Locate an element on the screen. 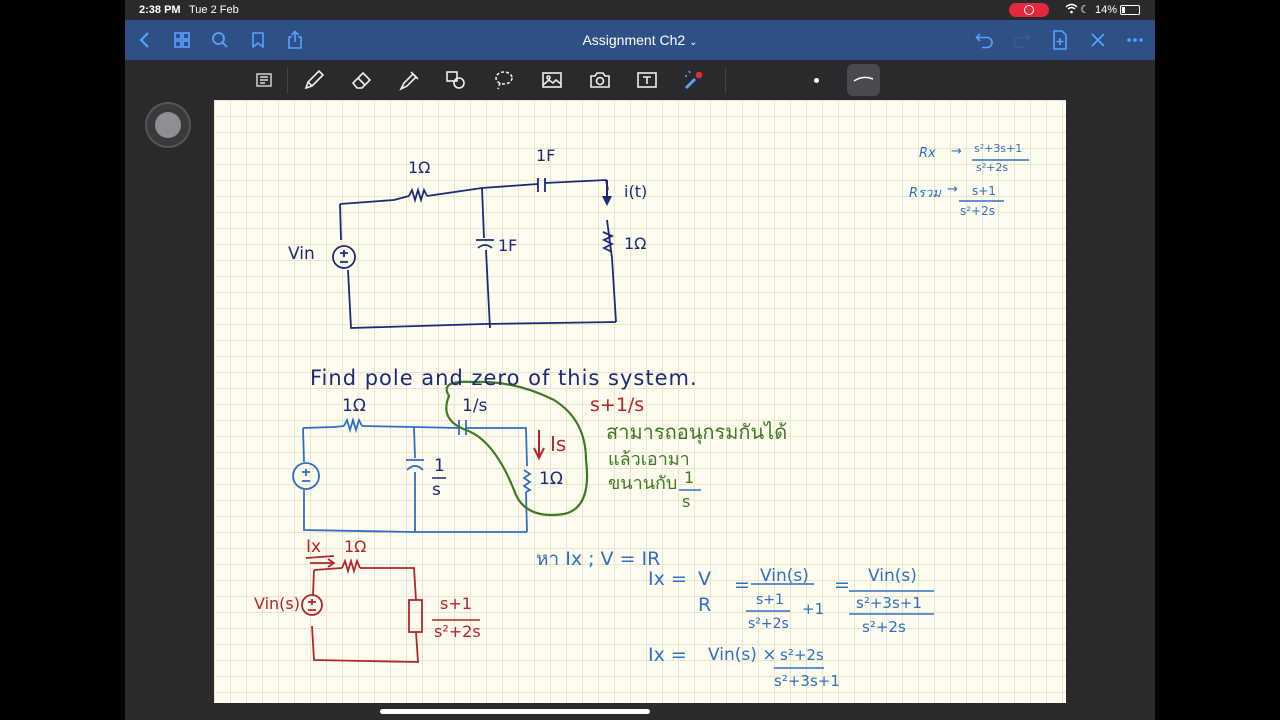  reading-mode-icon is located at coordinates (264, 80).